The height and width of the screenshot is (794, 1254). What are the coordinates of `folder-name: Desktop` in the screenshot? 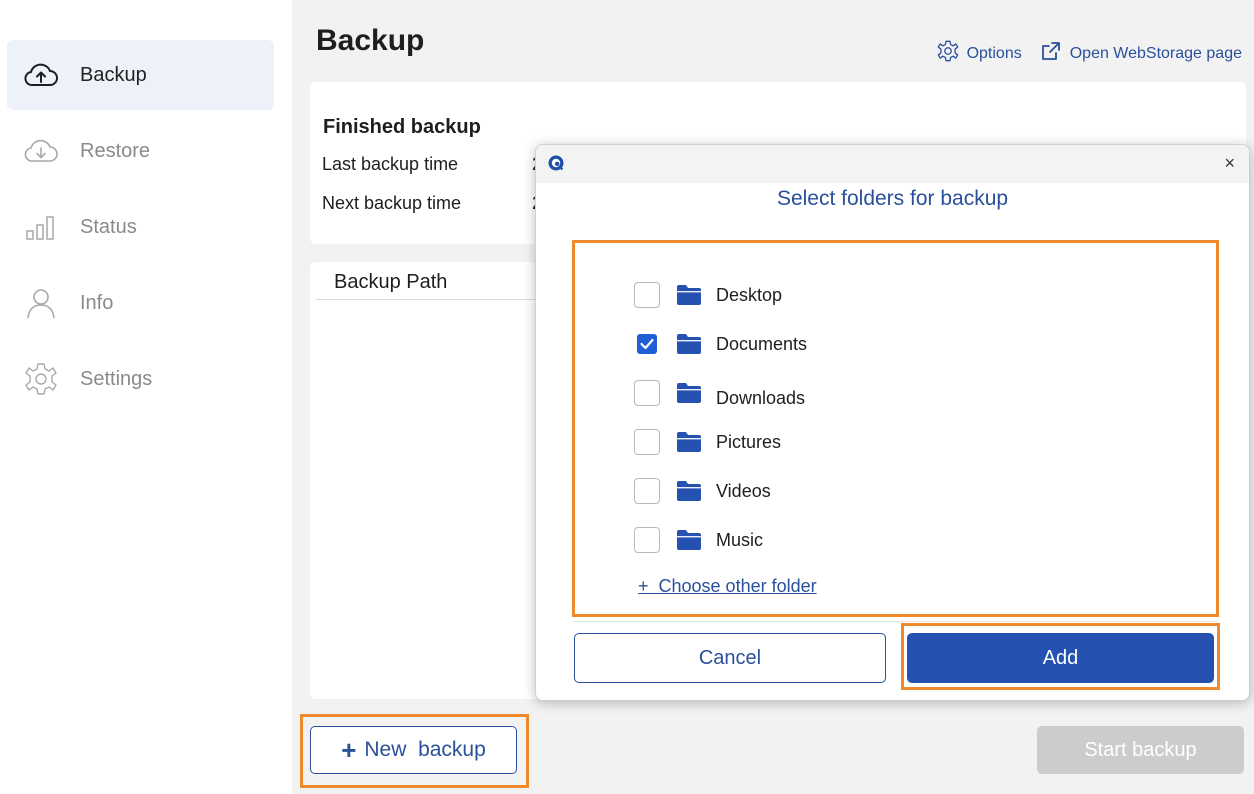 It's located at (749, 294).